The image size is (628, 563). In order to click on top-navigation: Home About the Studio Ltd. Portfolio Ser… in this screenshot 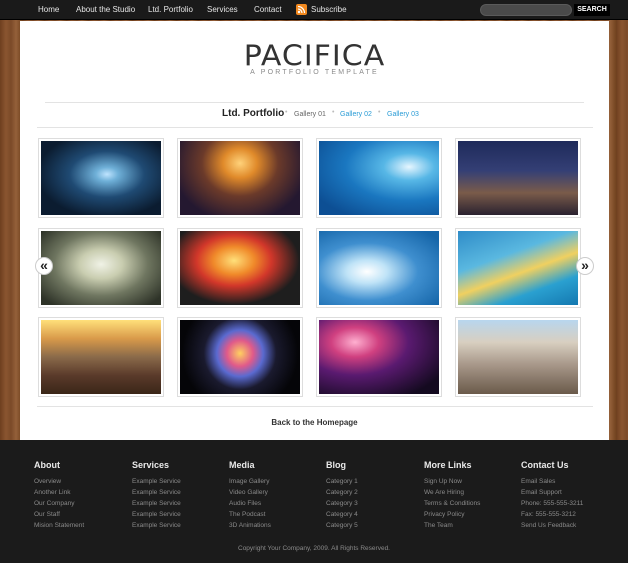, I will do `click(314, 10)`.